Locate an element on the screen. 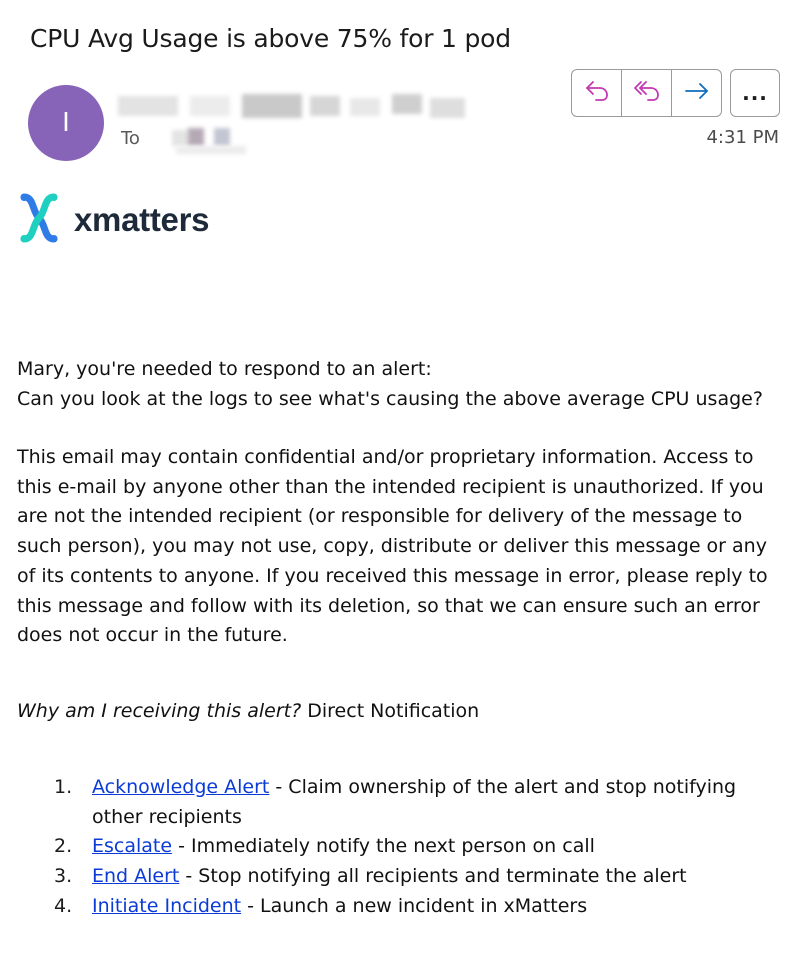 The width and height of the screenshot is (800, 974). avatar-initial: I is located at coordinates (66, 123).